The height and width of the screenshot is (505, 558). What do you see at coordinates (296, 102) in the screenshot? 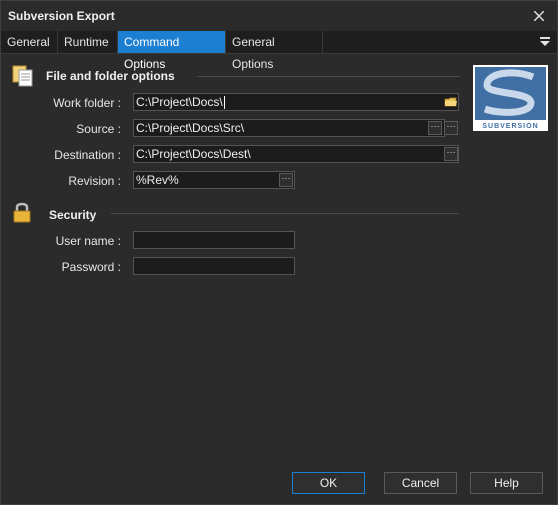
I see `work-folder-input: C:\Project\Docs\` at bounding box center [296, 102].